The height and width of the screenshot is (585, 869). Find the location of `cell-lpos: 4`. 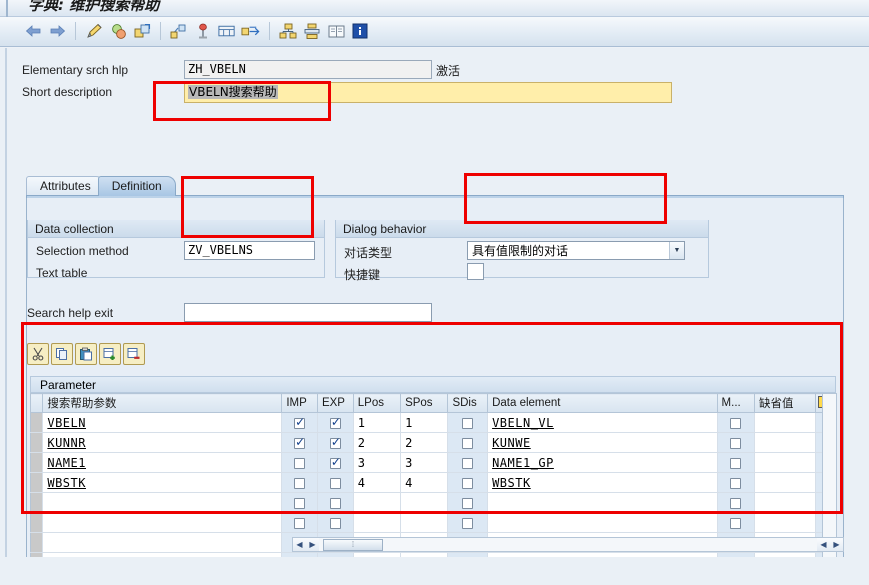

cell-lpos: 4 is located at coordinates (377, 482).